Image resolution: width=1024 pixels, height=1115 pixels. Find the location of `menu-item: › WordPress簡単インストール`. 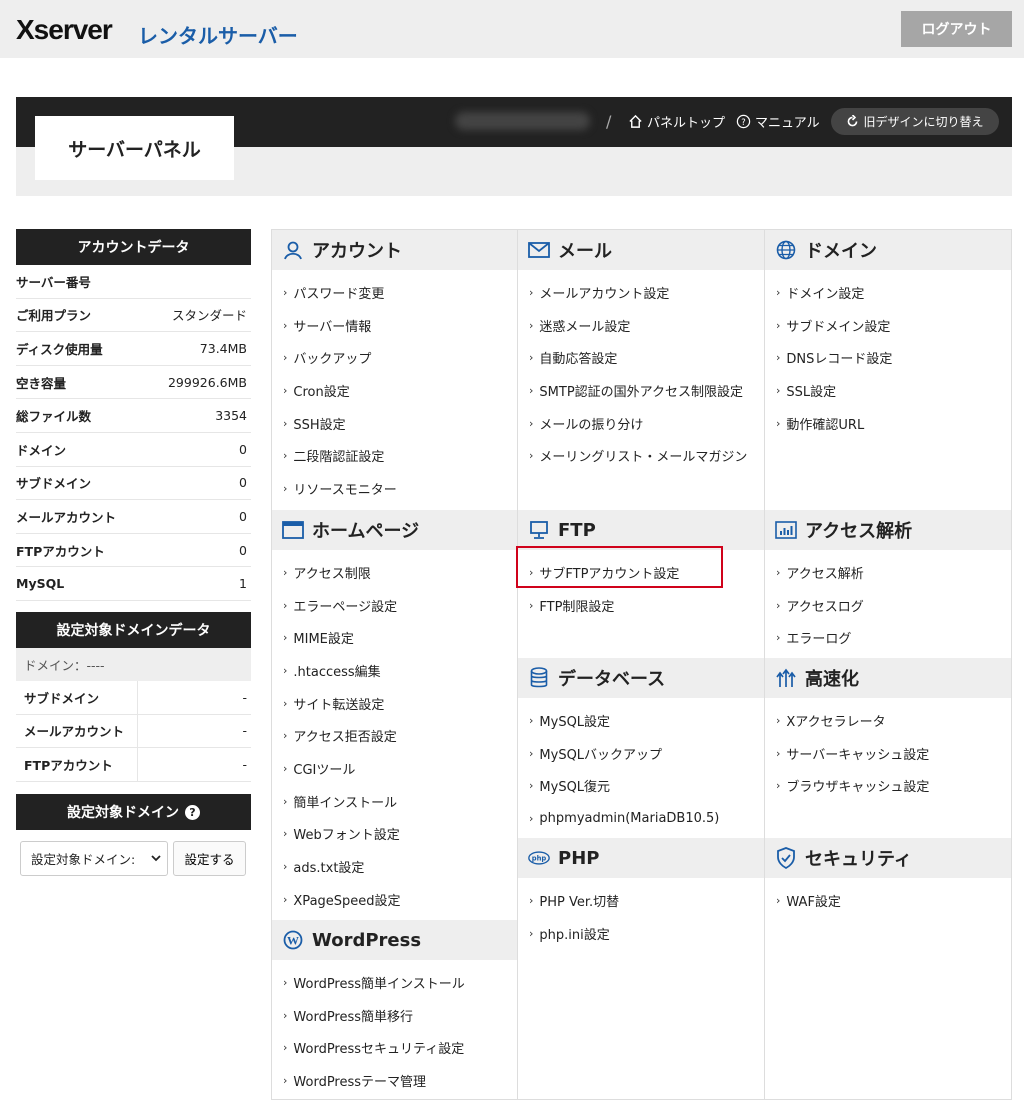

menu-item: › WordPress簡単インストール is located at coordinates (394, 982).